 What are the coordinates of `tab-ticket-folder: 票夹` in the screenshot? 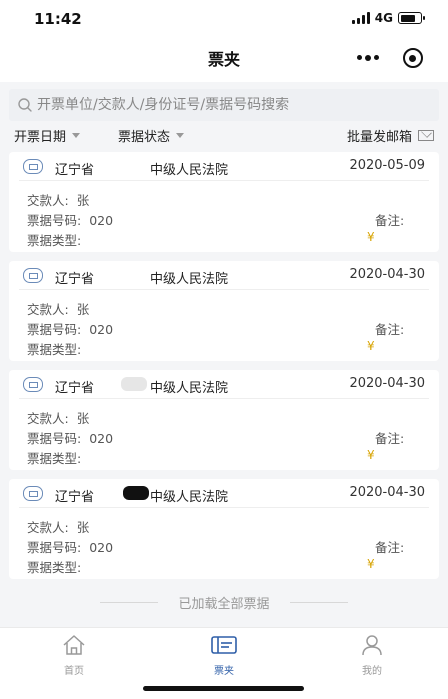 It's located at (224, 655).